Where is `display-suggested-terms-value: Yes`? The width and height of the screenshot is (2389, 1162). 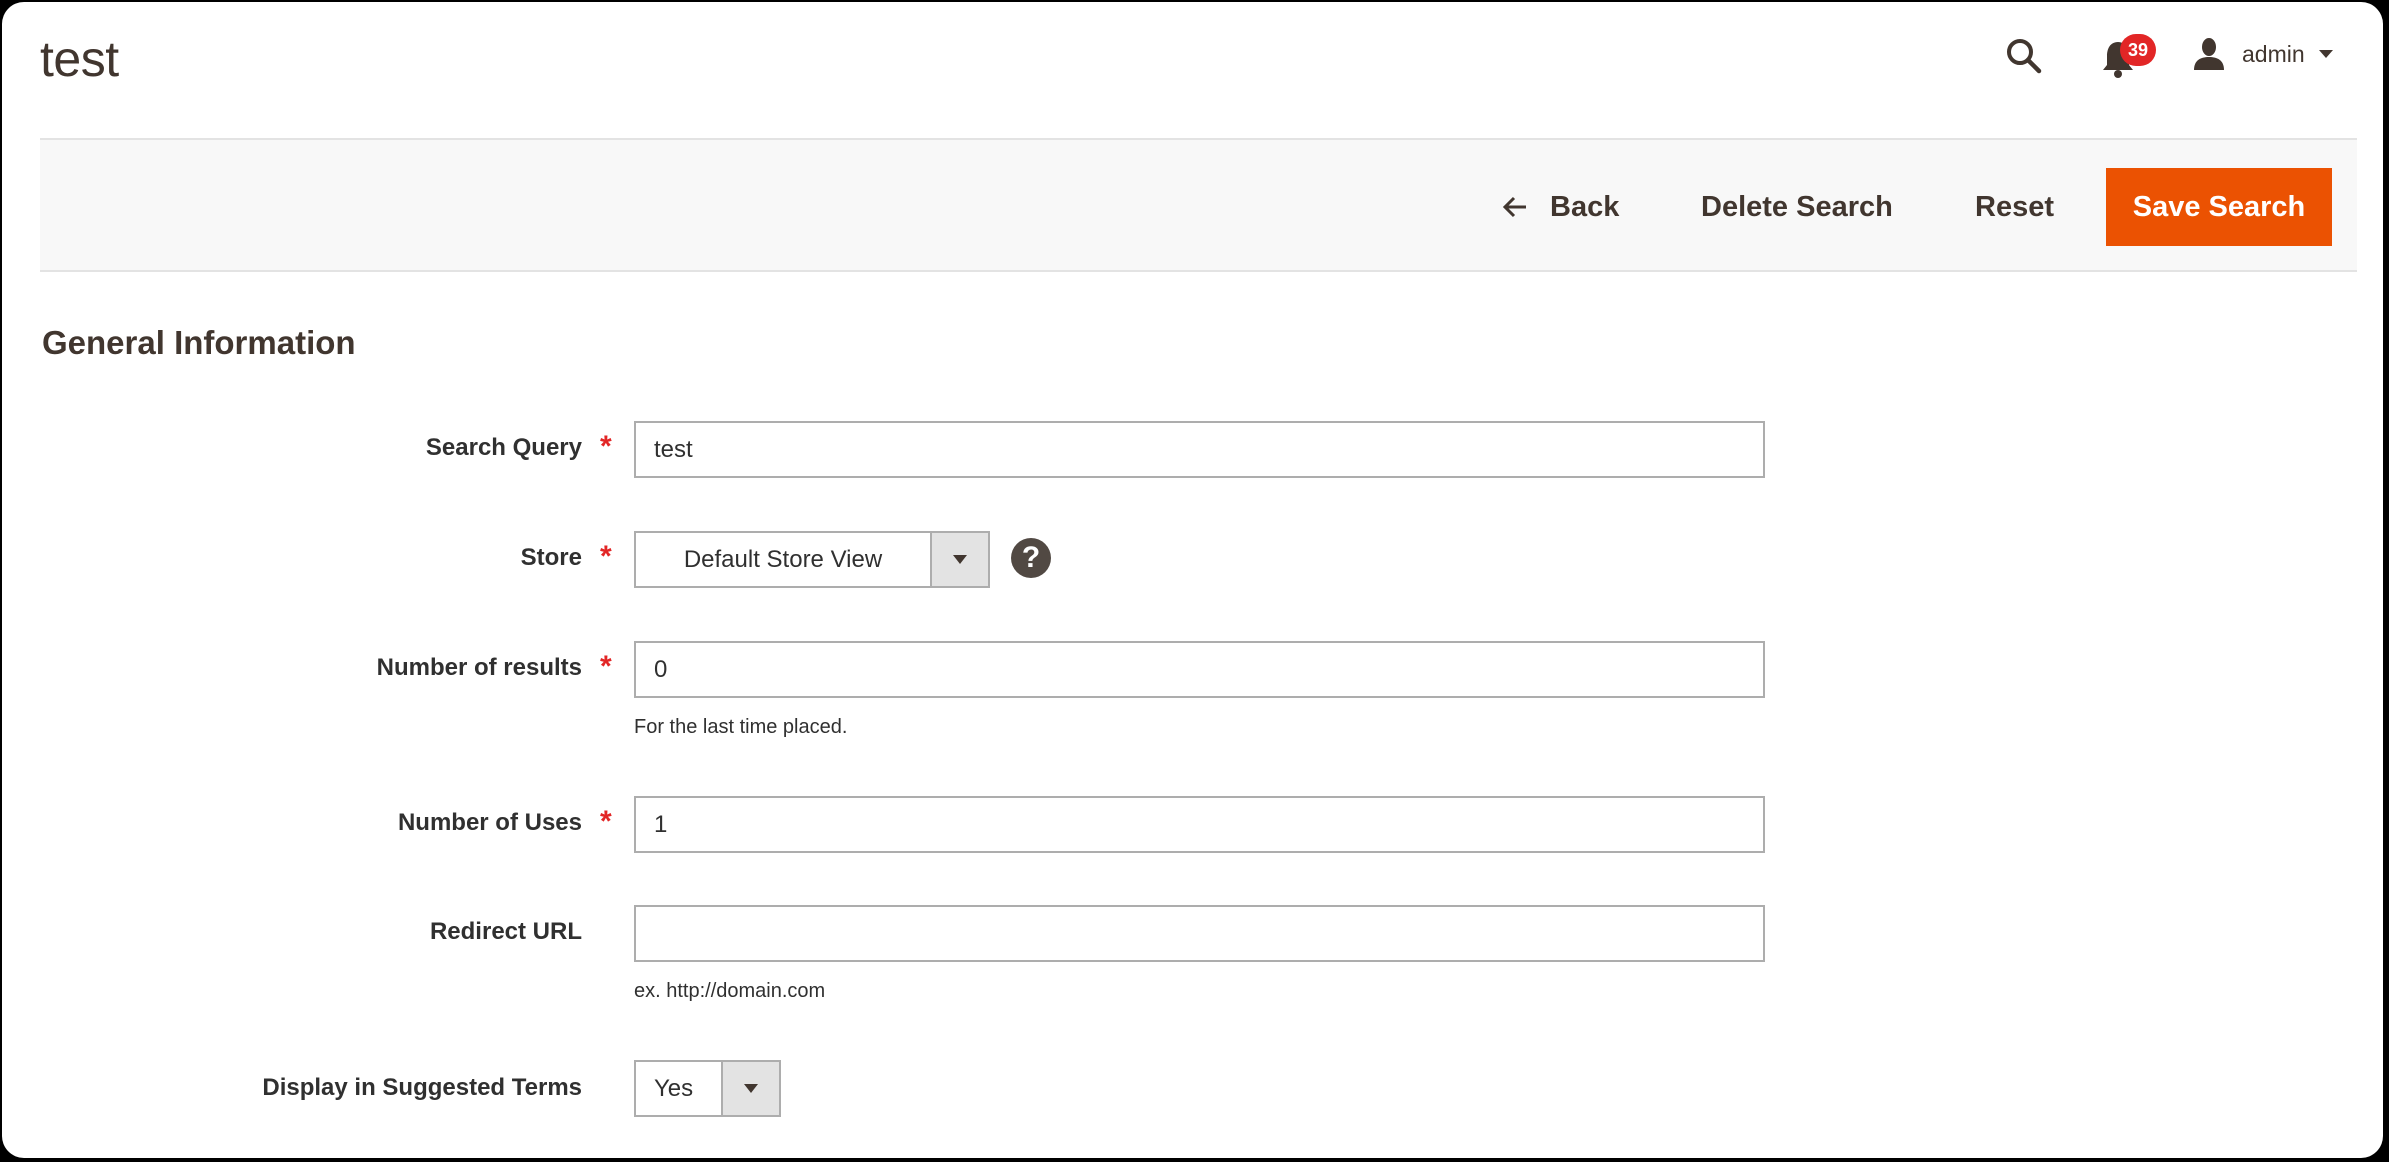 display-suggested-terms-value: Yes is located at coordinates (674, 1088).